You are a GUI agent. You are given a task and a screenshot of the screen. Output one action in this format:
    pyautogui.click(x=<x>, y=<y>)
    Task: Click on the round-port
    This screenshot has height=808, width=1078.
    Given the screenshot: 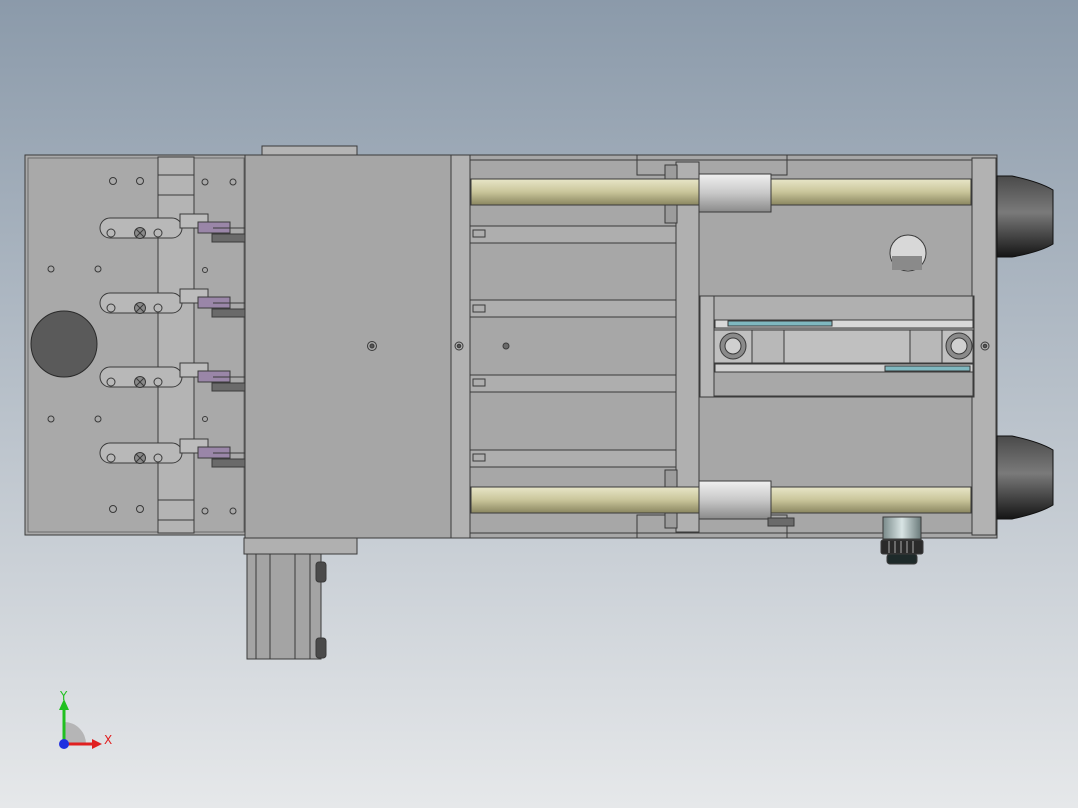 What is the action you would take?
    pyautogui.click(x=64, y=344)
    